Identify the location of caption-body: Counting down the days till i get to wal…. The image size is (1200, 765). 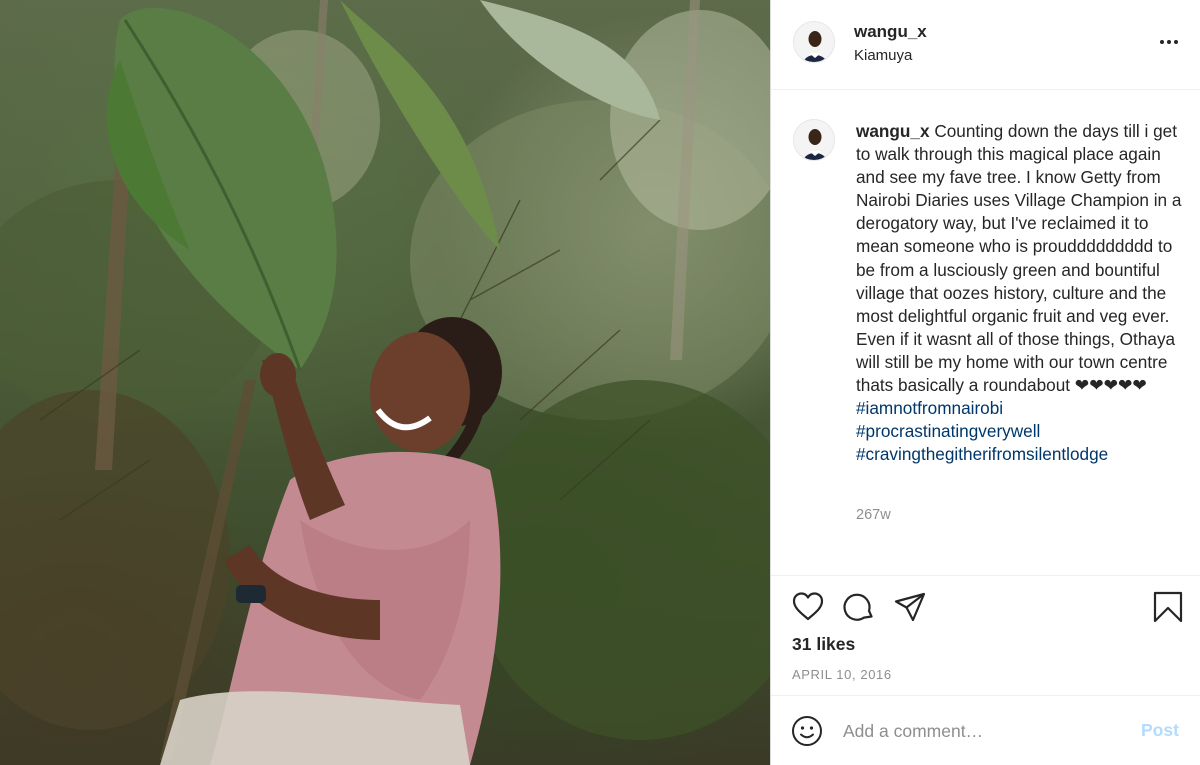
(1019, 258).